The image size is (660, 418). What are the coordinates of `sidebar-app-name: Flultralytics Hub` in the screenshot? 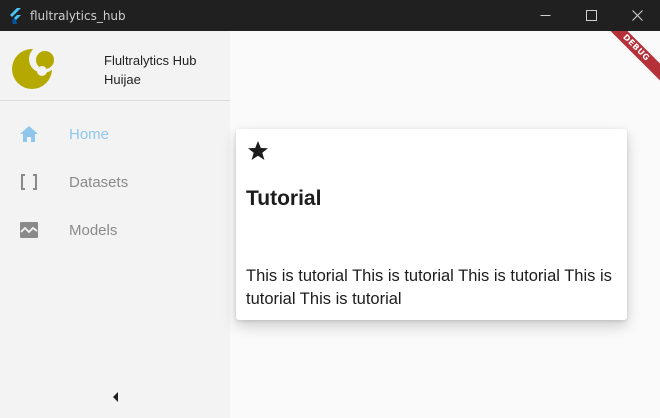 It's located at (150, 60).